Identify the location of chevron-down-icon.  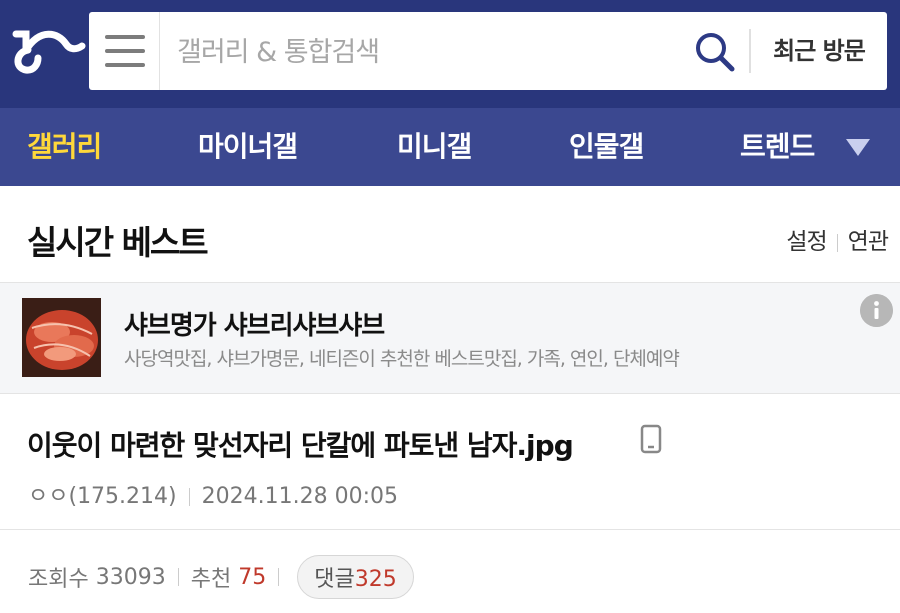
(858, 147).